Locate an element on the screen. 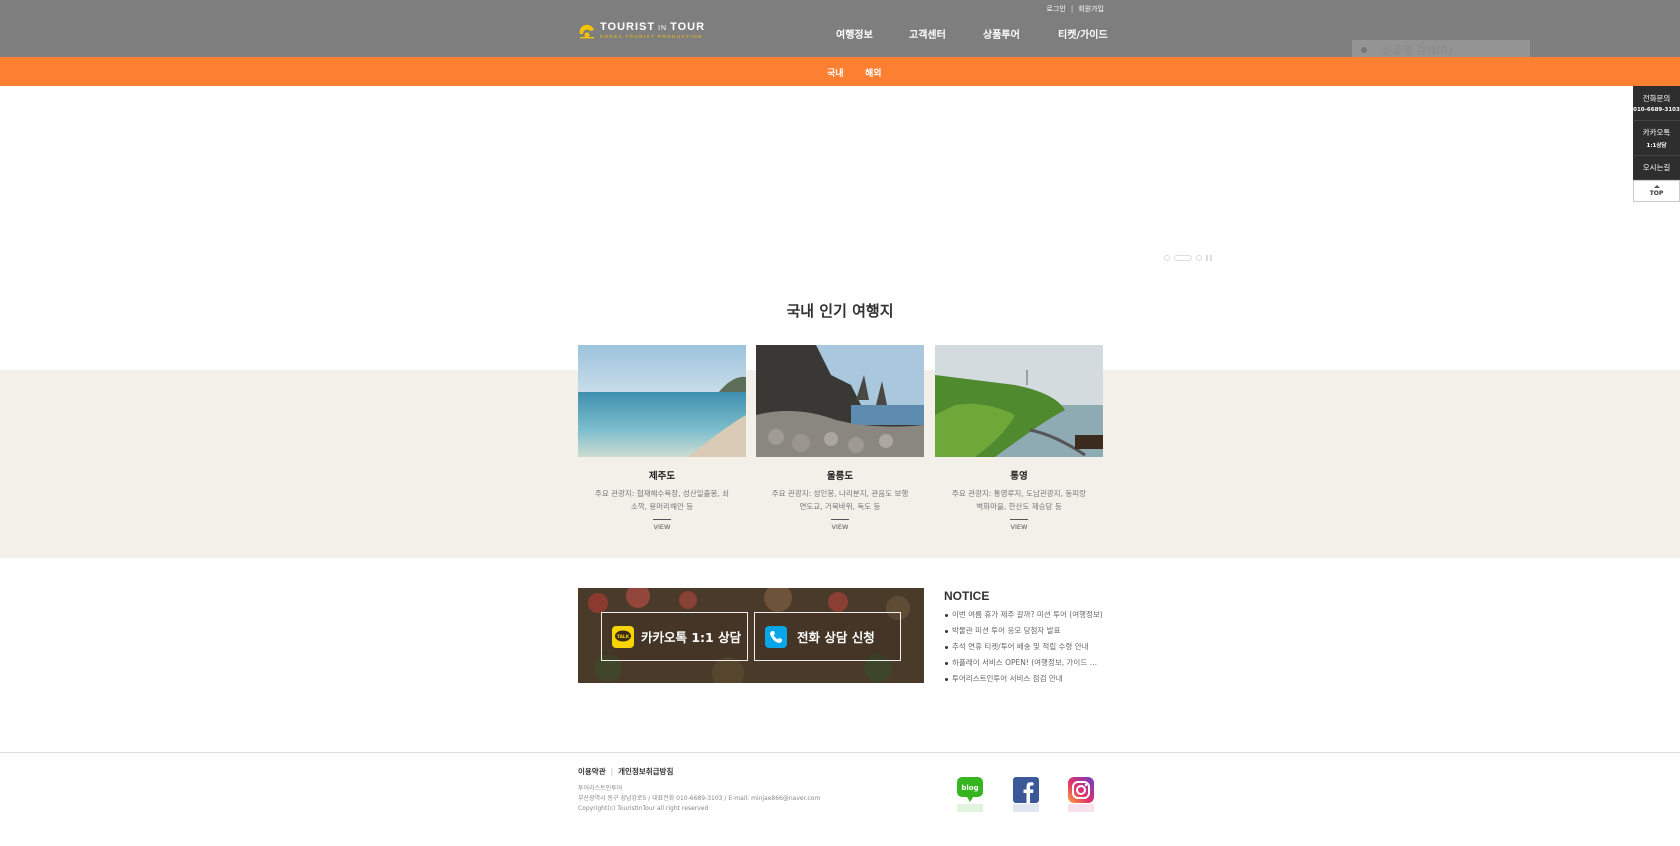 This screenshot has width=1680, height=846. quick-kakao-sub: 1:1상담 is located at coordinates (1656, 146).